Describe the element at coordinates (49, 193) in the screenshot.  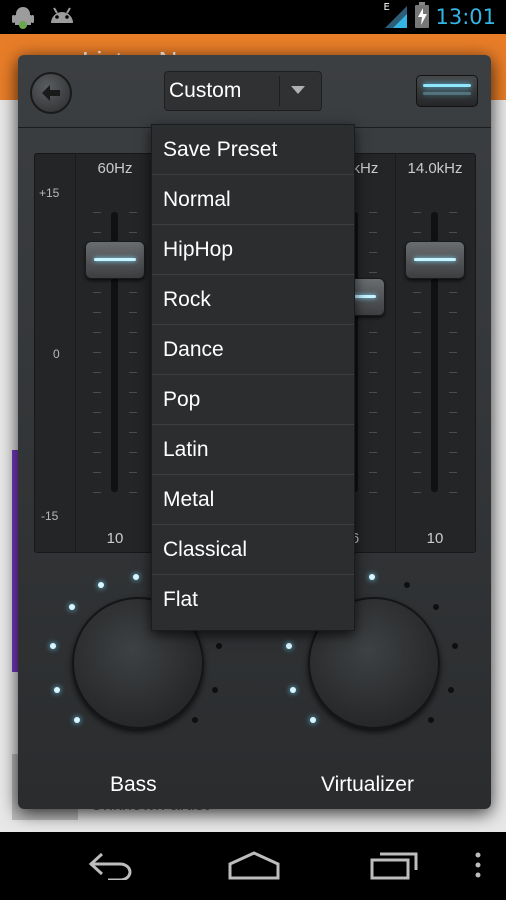
I see `scale-max-label: +15` at that location.